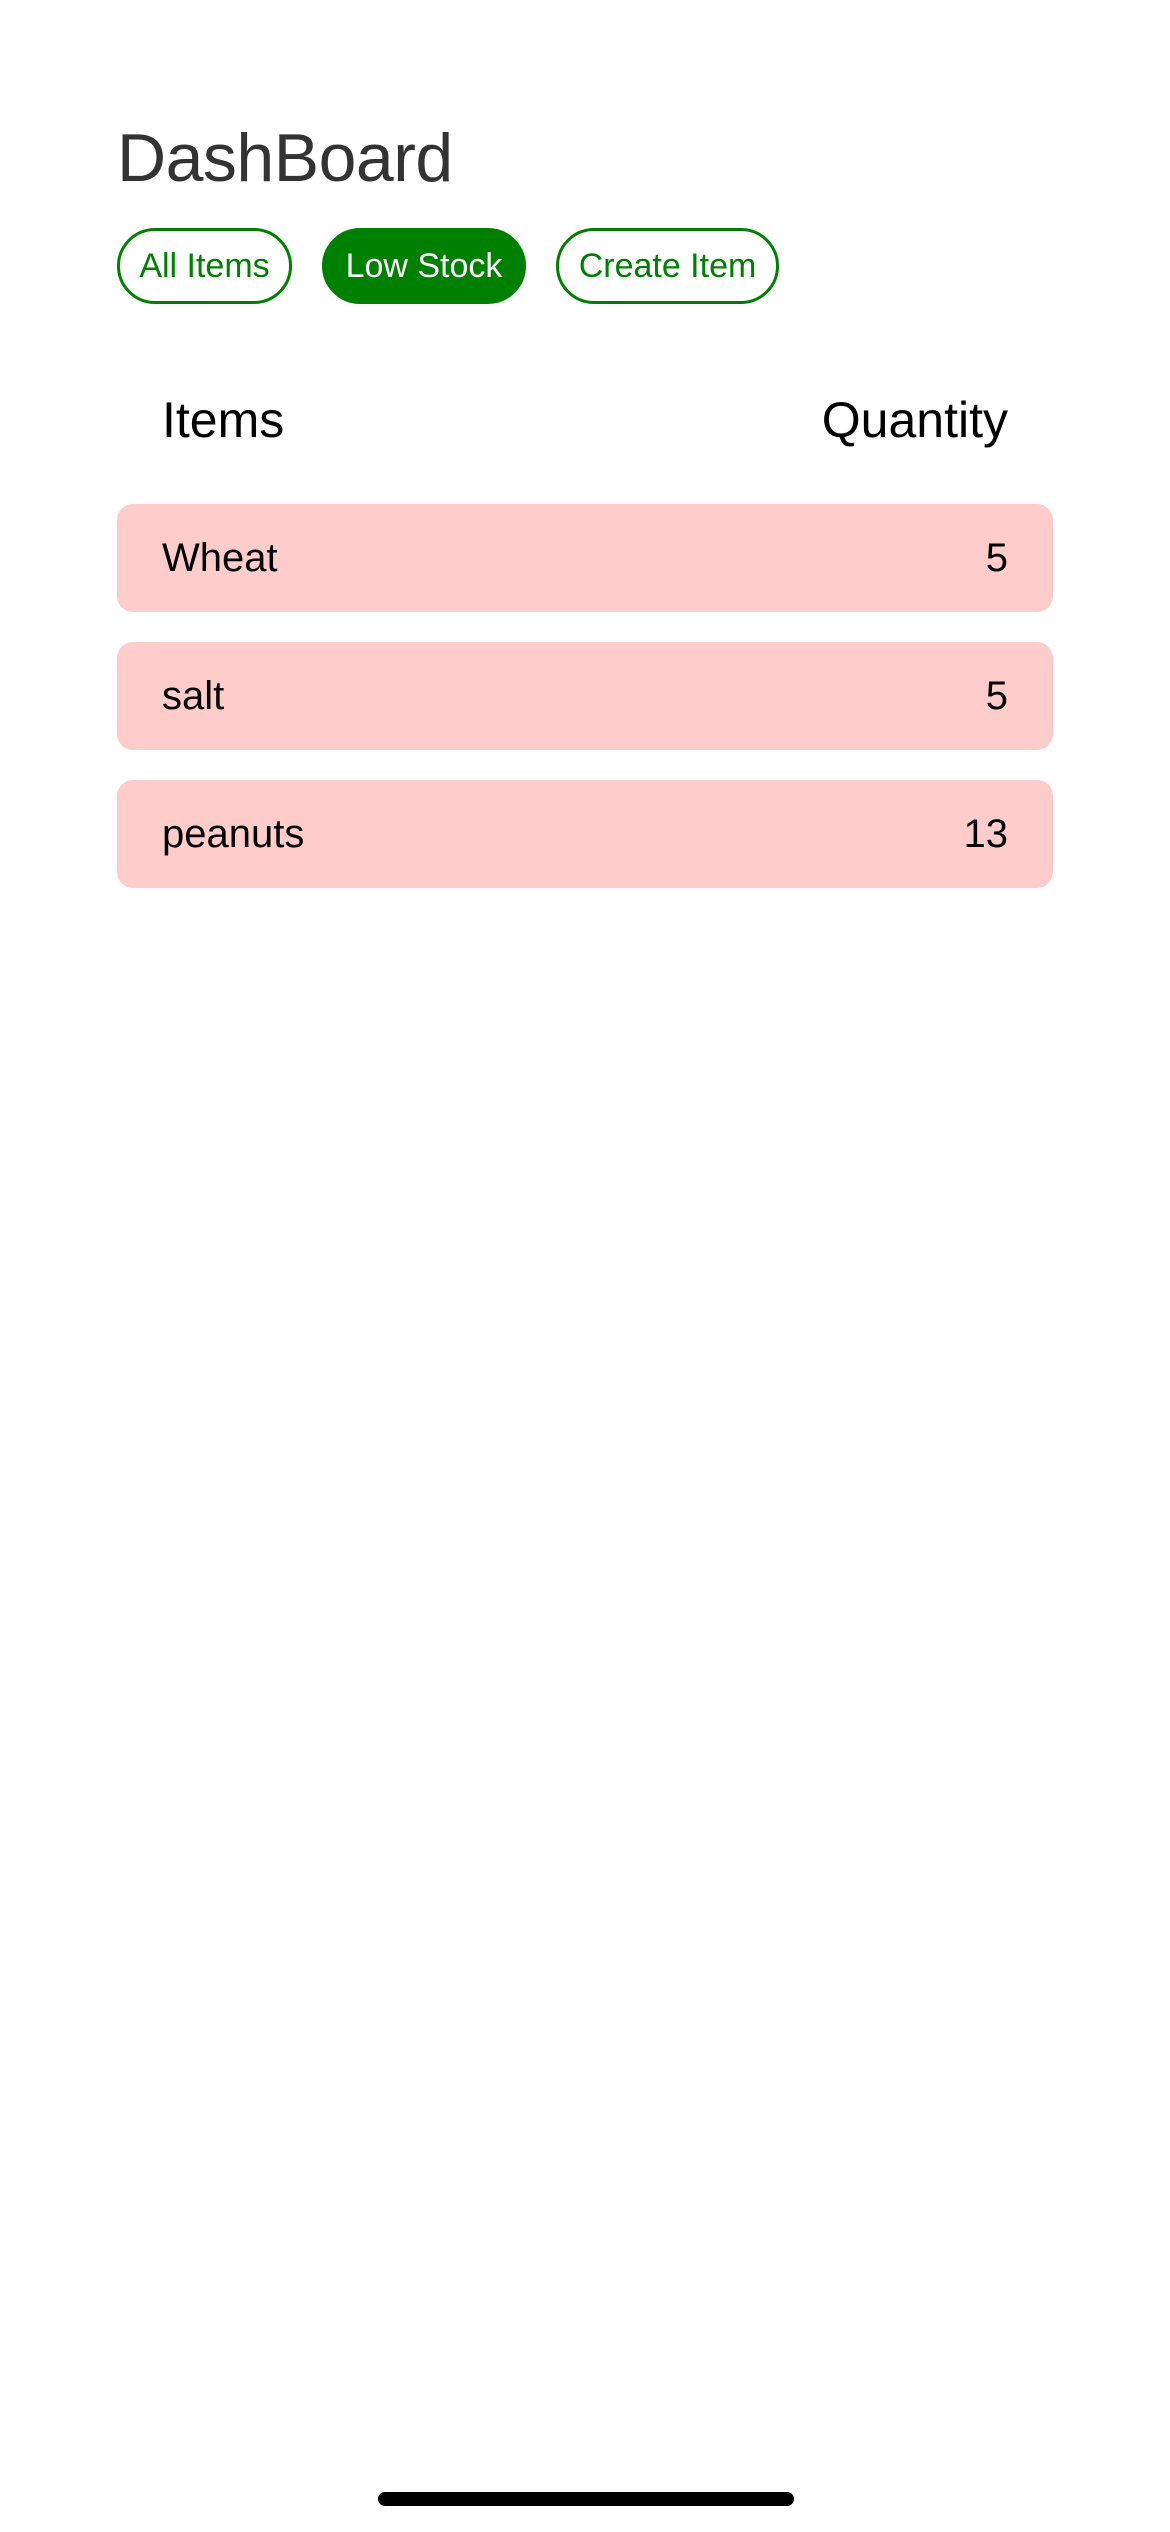  I want to click on item-name: peanuts, so click(233, 833).